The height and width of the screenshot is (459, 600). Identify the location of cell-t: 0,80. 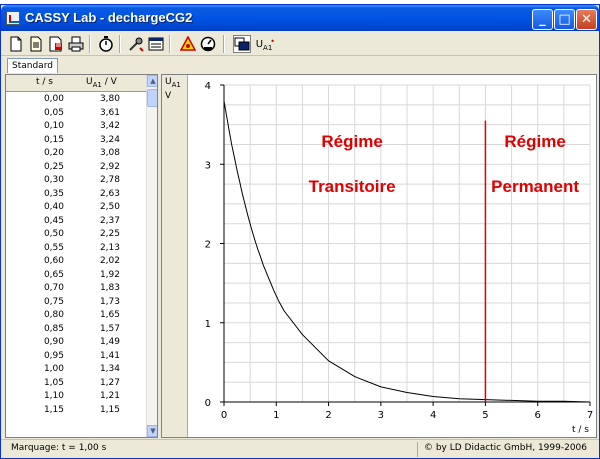
(53, 315).